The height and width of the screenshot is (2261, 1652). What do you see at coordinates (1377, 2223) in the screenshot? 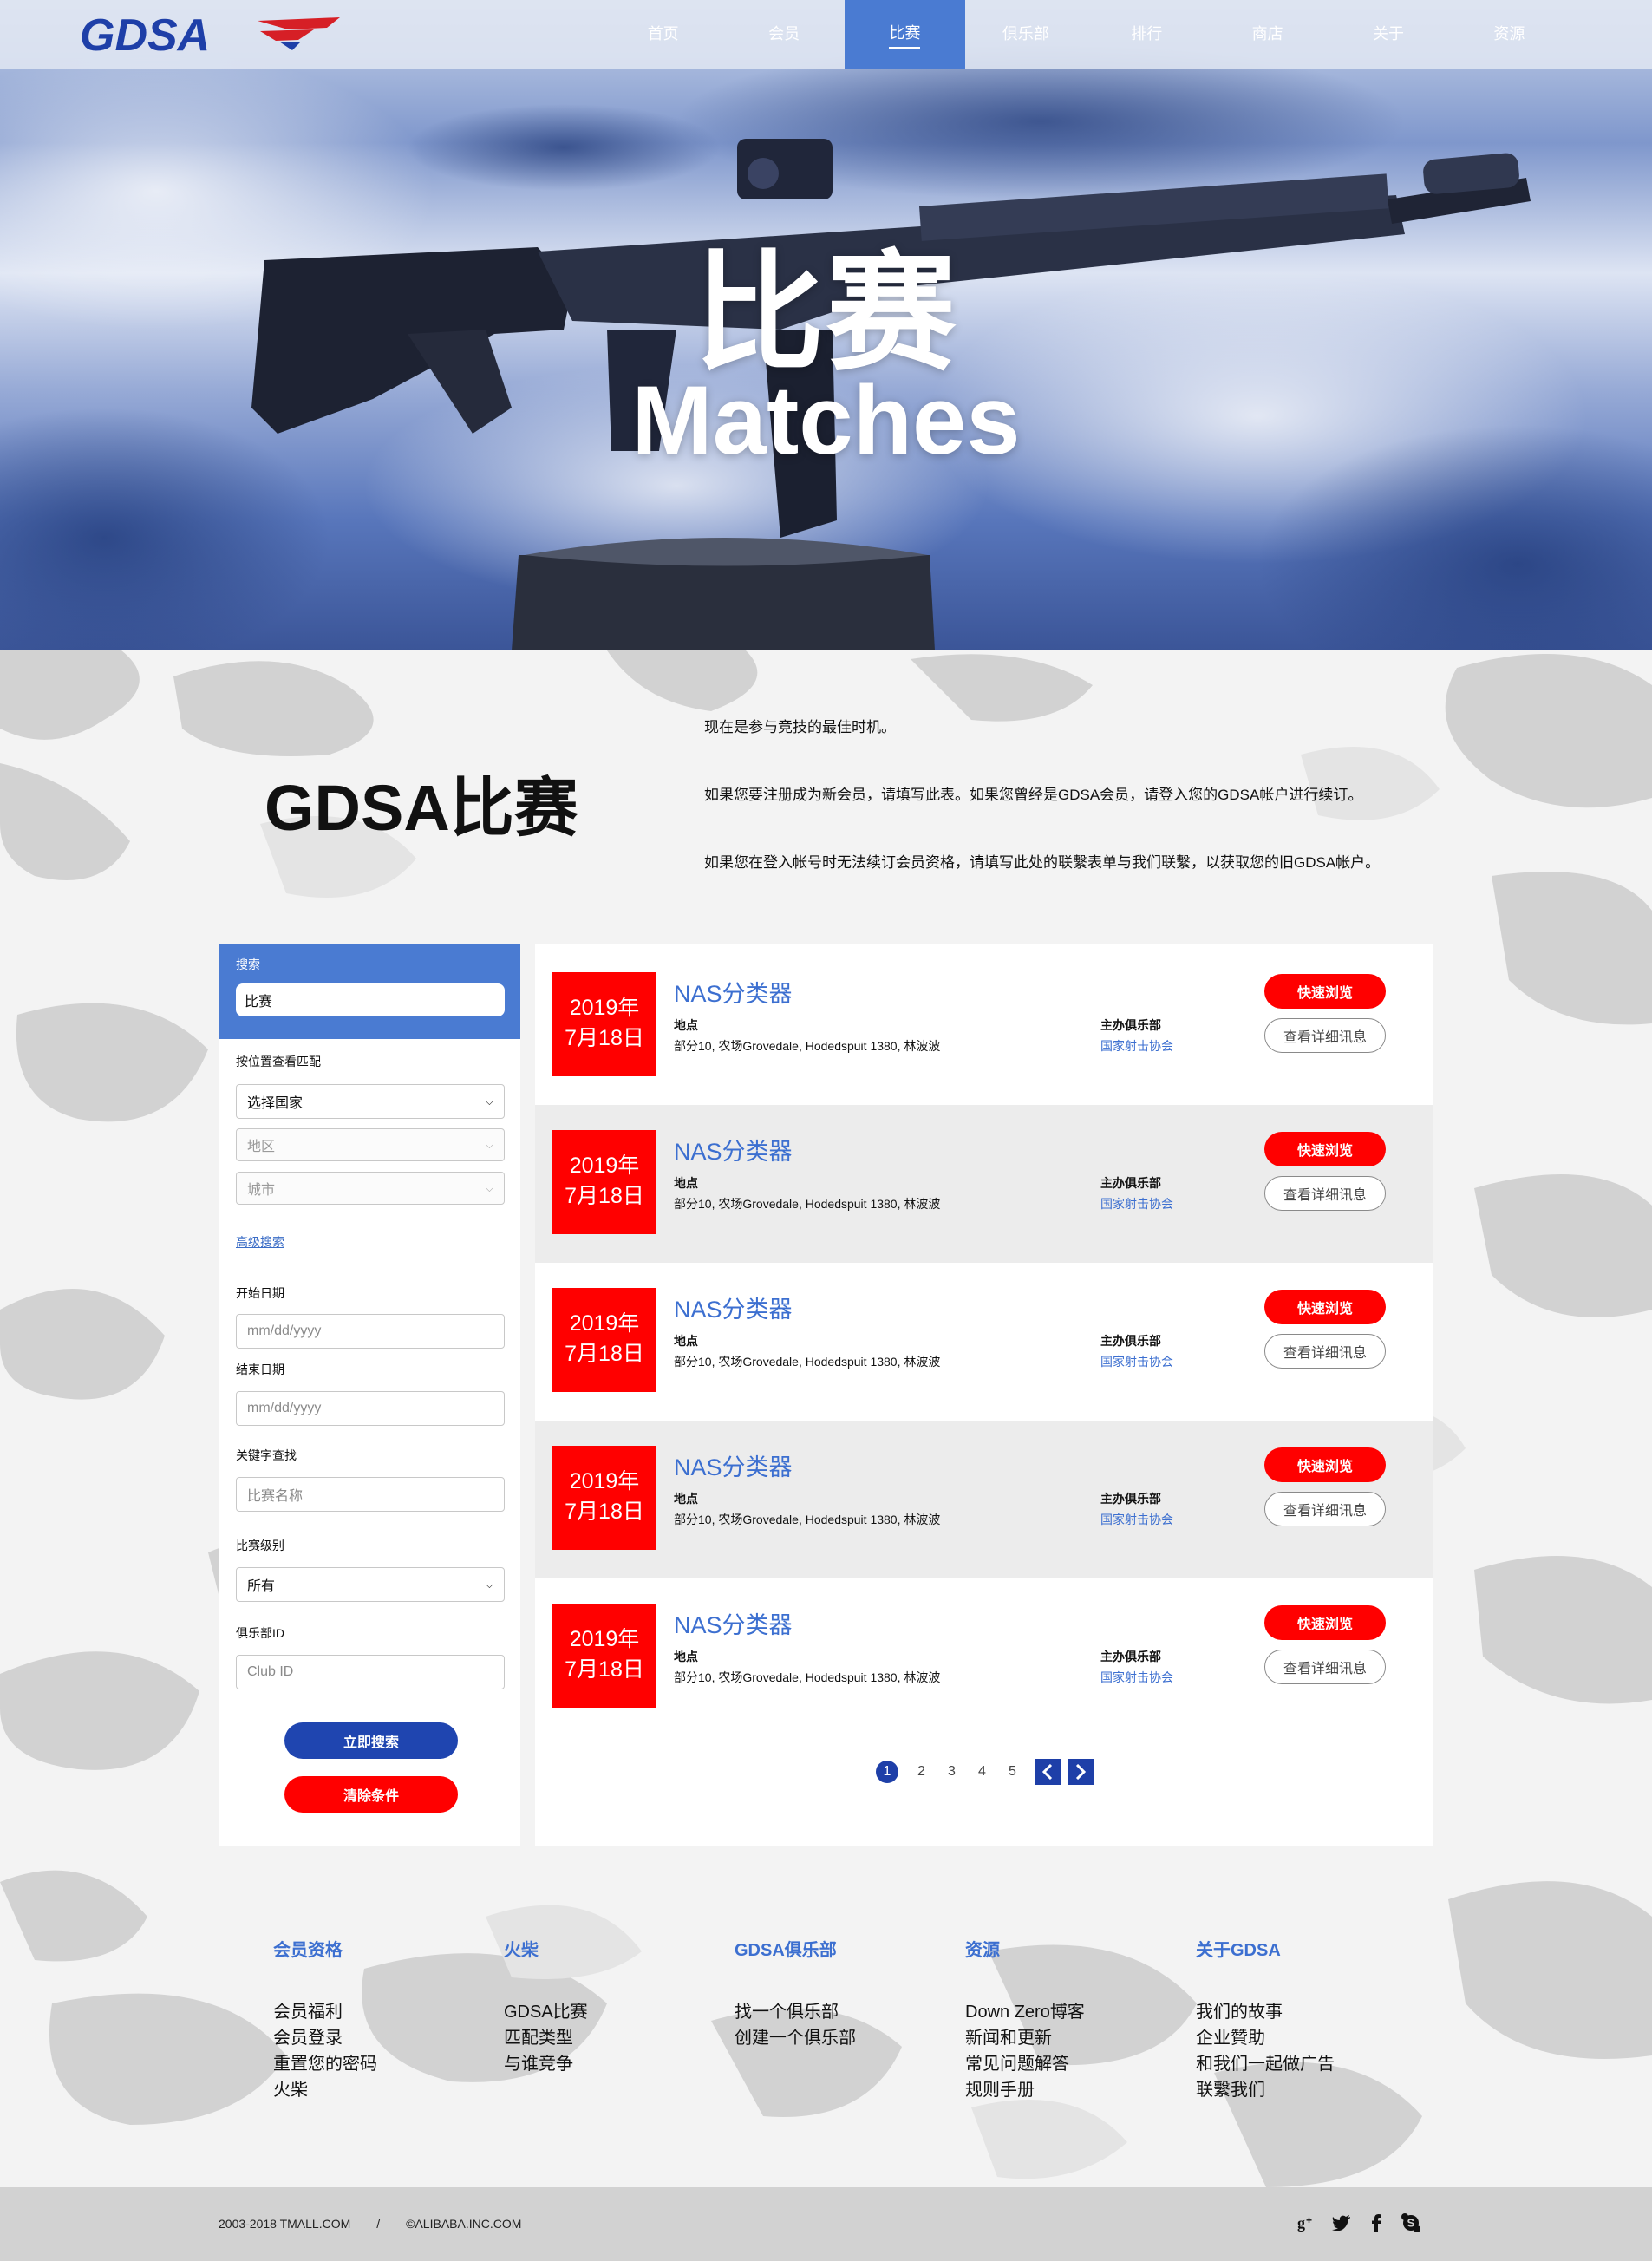
I see `facebook-icon` at bounding box center [1377, 2223].